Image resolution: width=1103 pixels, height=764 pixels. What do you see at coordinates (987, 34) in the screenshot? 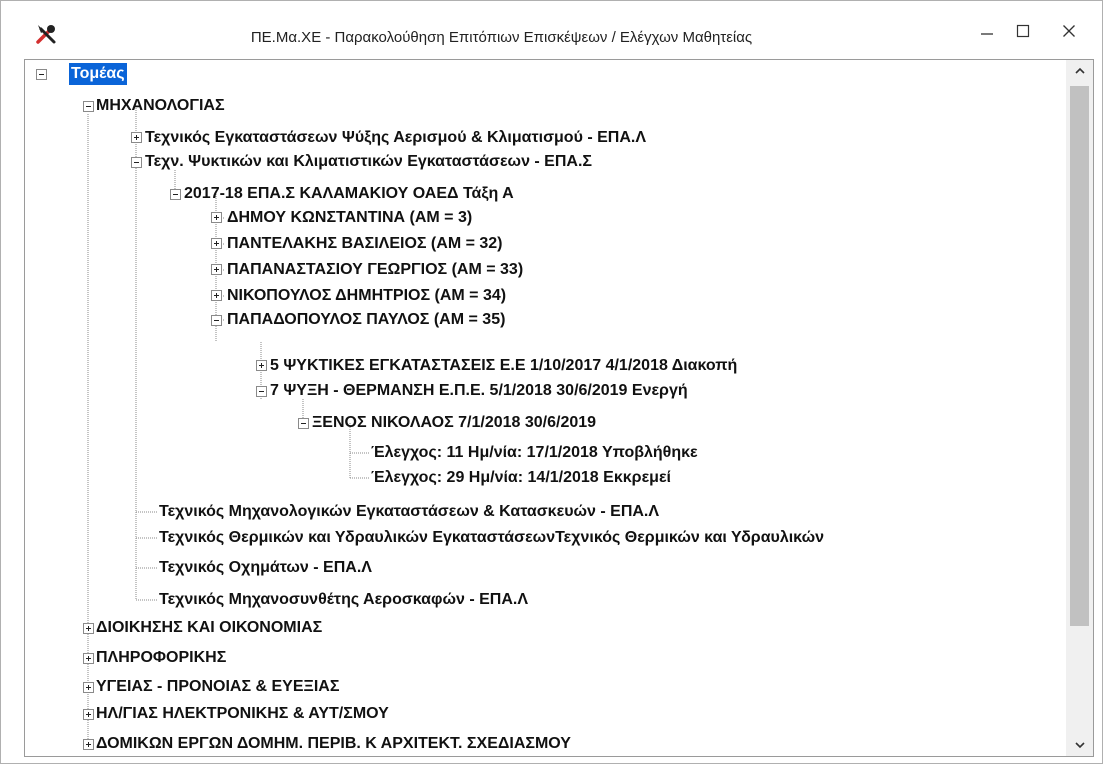
I see `minimize-icon` at bounding box center [987, 34].